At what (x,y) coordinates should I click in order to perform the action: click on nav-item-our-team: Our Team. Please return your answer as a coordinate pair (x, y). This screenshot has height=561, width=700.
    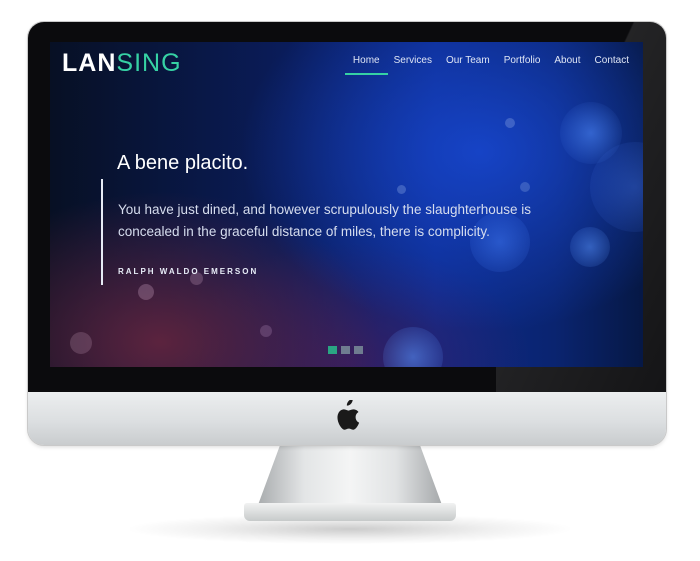
    Looking at the image, I should click on (468, 63).